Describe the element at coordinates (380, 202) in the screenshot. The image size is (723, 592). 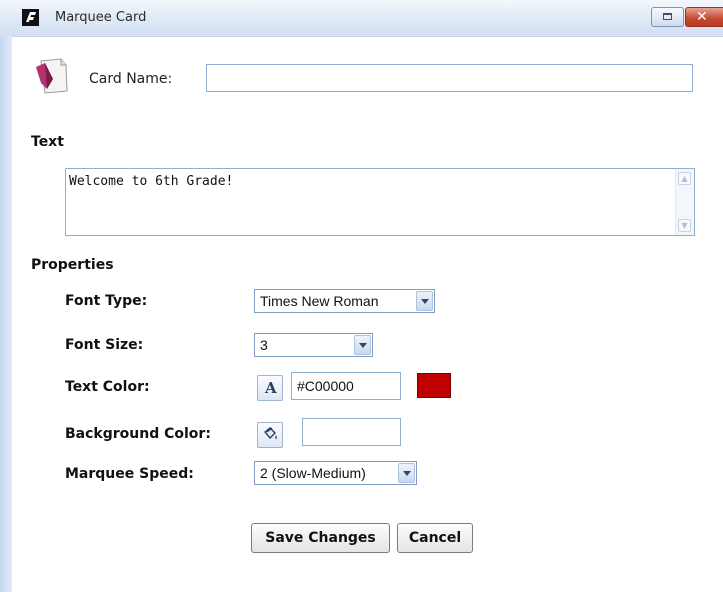
I see `marquee-text-area: Welcome to 6th Grade! ▲ ▼` at that location.